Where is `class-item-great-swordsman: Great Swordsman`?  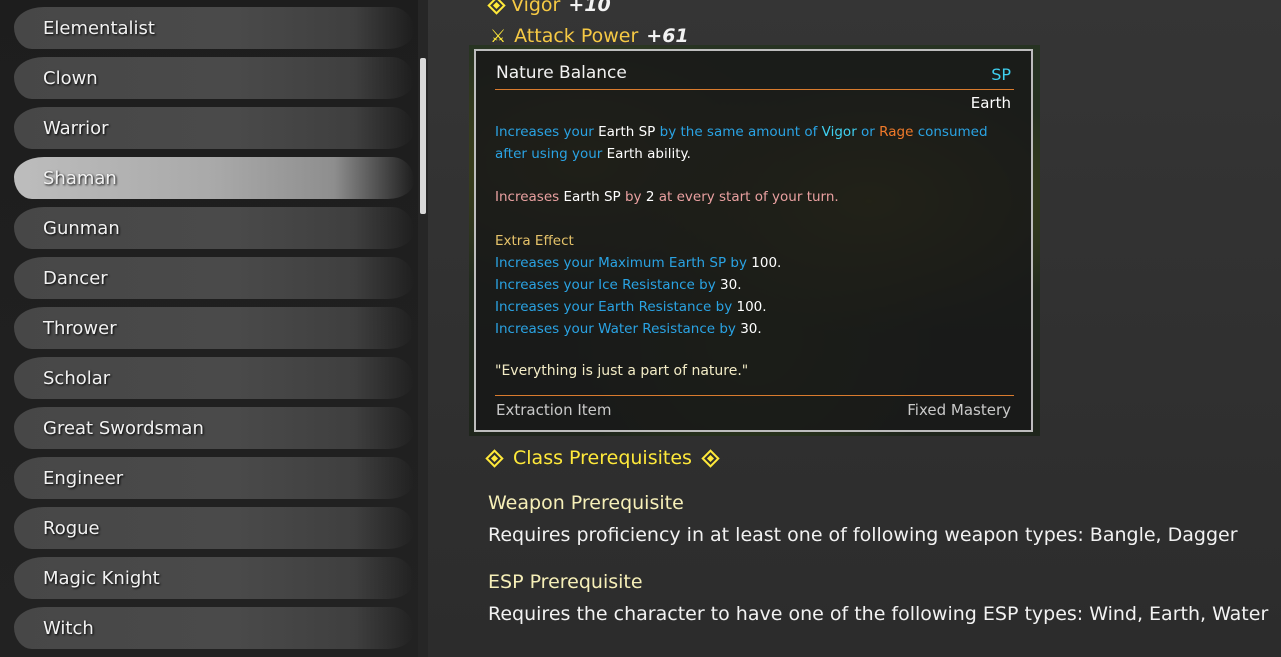
class-item-great-swordsman: Great Swordsman is located at coordinates (214, 428).